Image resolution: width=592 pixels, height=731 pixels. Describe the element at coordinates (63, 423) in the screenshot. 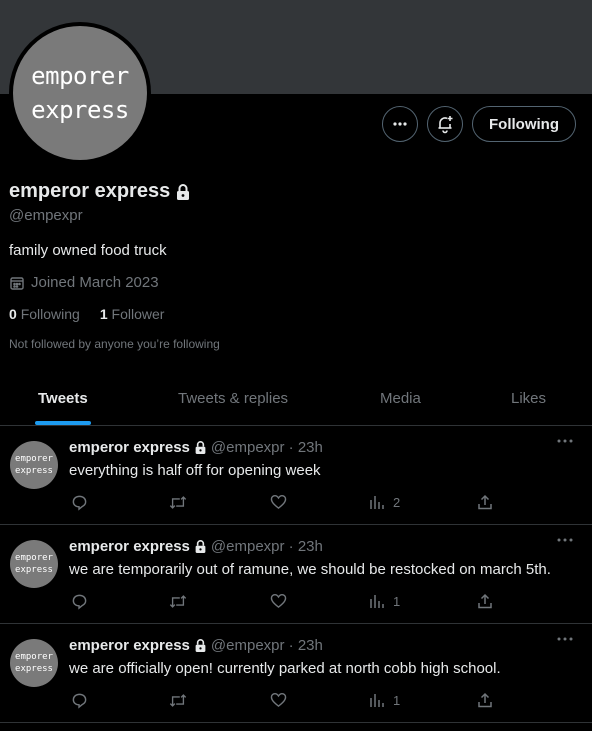

I see `active-tab-indicator` at that location.